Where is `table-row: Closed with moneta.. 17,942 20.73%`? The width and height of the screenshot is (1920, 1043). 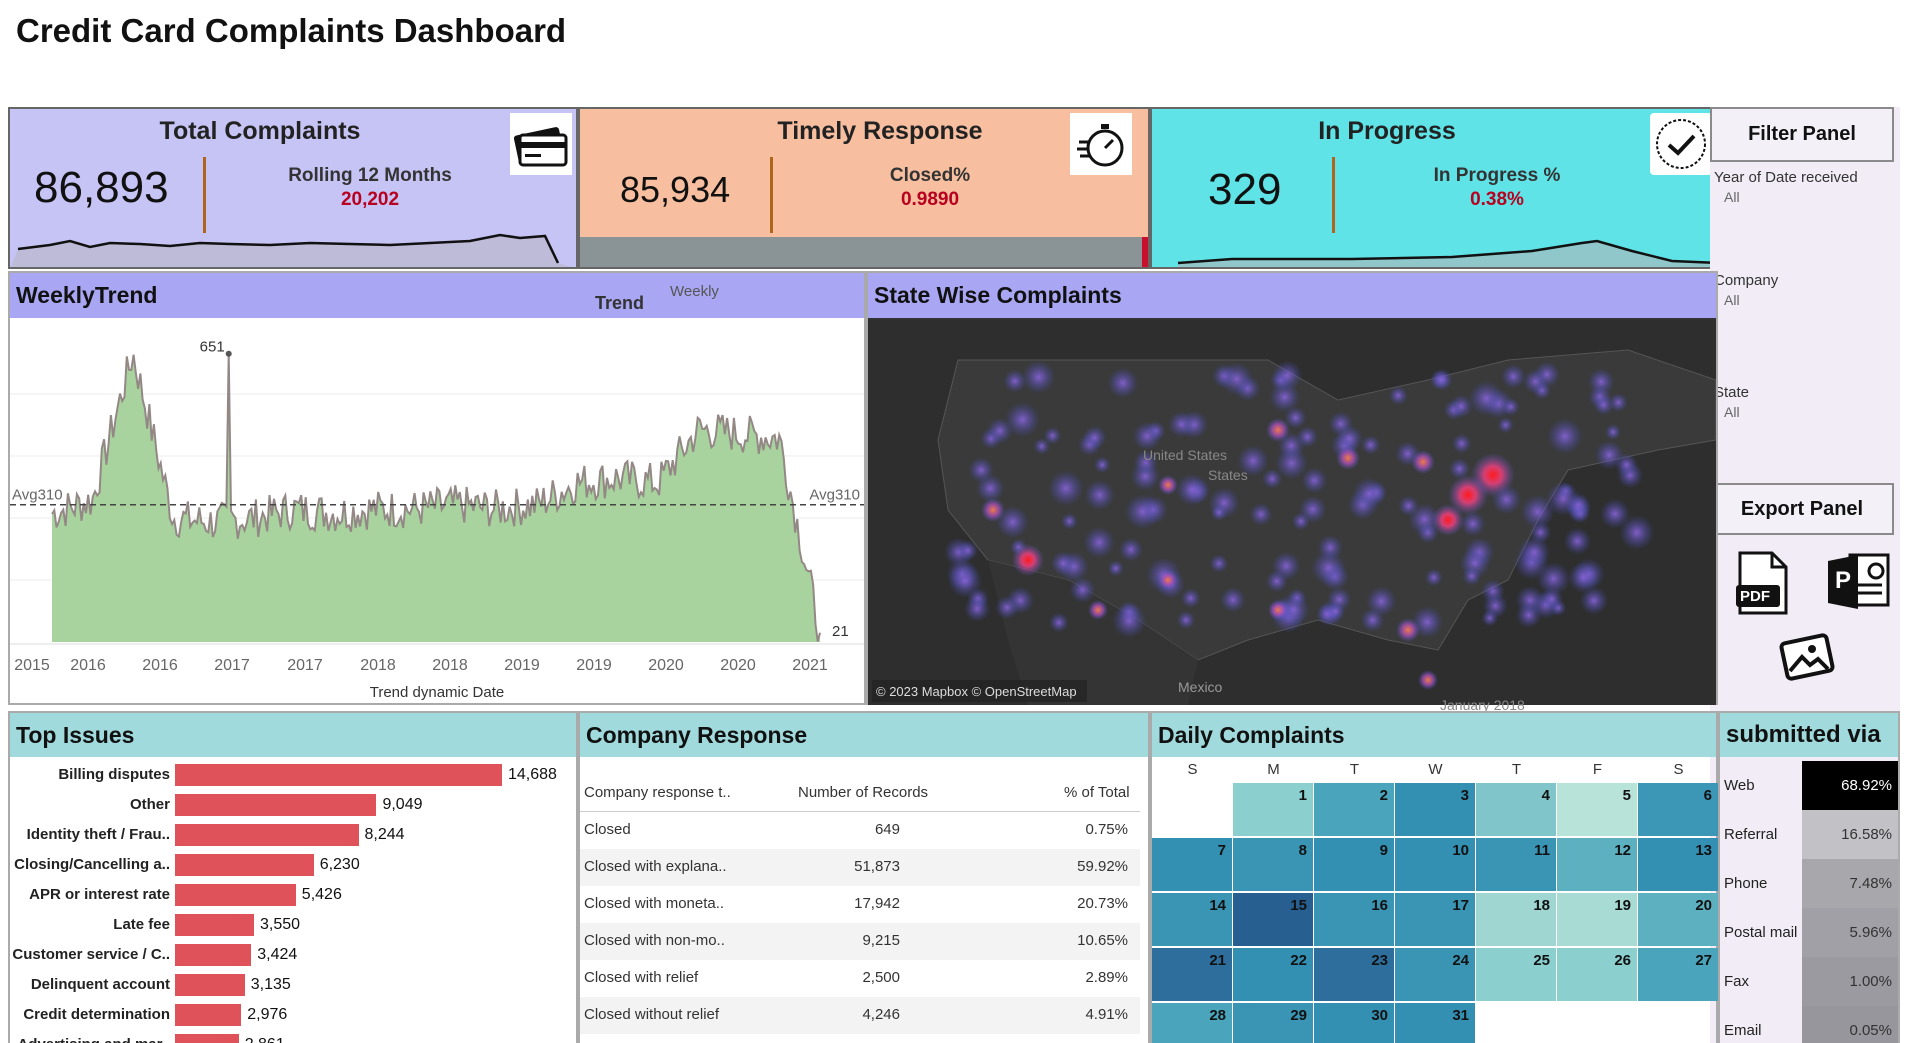 table-row: Closed with moneta.. 17,942 20.73% is located at coordinates (860, 904).